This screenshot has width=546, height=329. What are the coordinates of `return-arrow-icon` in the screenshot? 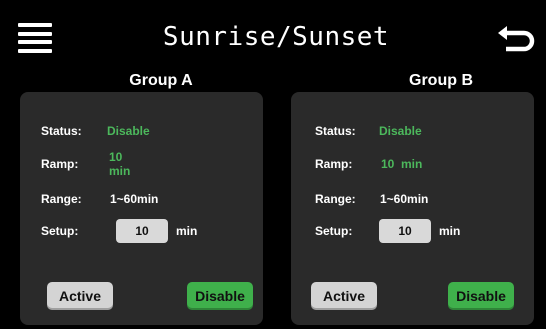 It's located at (516, 39).